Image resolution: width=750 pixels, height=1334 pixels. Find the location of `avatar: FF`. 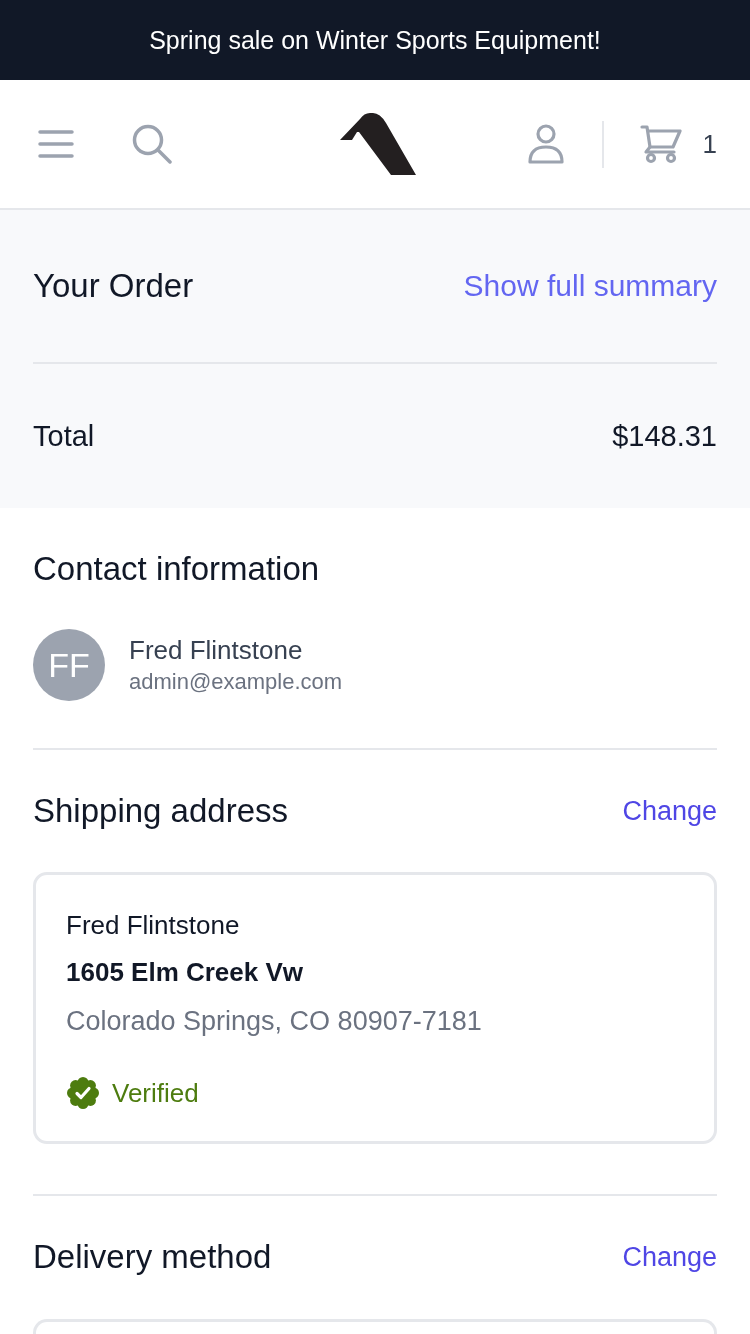

avatar: FF is located at coordinates (69, 665).